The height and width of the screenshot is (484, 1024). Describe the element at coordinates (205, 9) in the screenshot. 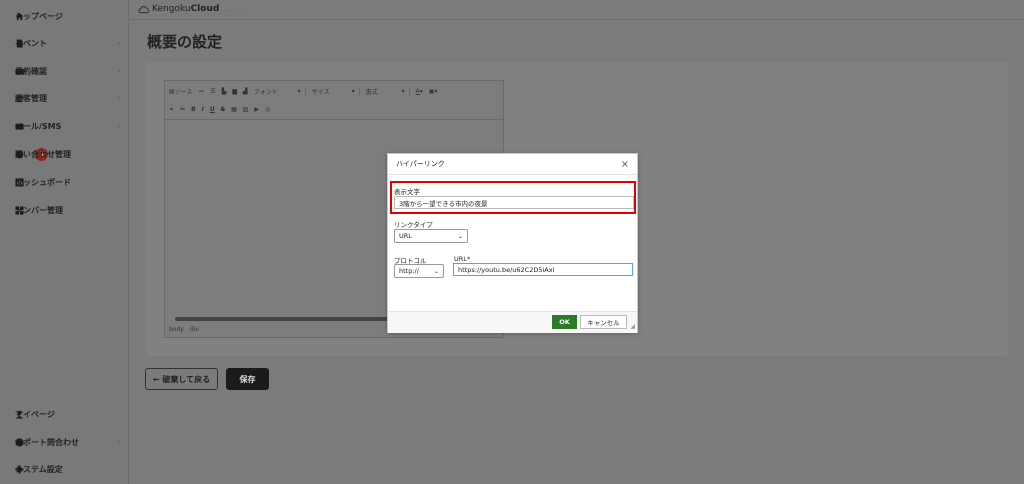

I see `logo-text-b: Cloud` at that location.